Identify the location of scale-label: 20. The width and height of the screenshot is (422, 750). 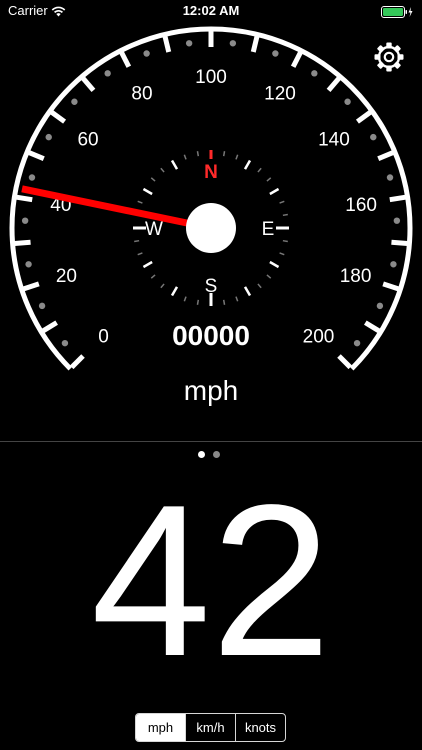
(66, 276).